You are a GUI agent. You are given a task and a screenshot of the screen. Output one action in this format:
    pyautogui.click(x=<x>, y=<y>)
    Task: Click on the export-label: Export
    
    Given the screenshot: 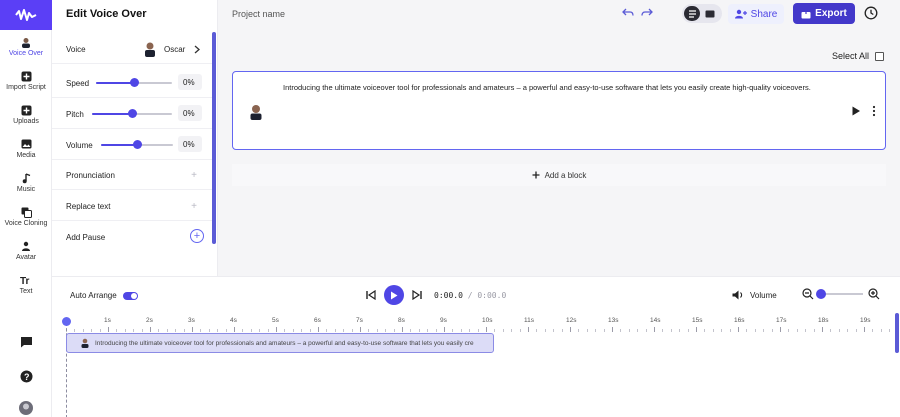 What is the action you would take?
    pyautogui.click(x=831, y=13)
    